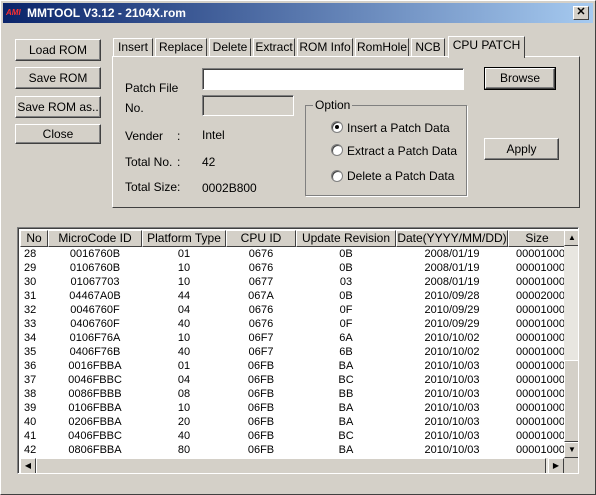 The width and height of the screenshot is (596, 495). Describe the element at coordinates (452, 310) in the screenshot. I see `cell-date: 2010/09/29` at that location.